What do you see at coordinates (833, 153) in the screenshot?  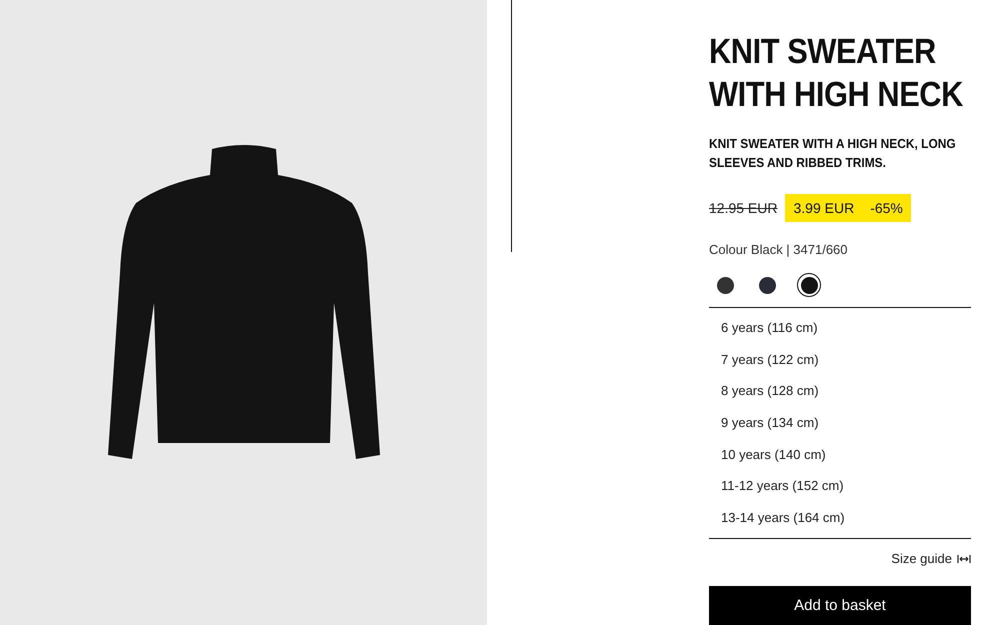 I see `product-description: KNIT SWEATER WITH A HIGH NECK, LONG SLEEVES AND RIBBED TRIMS.` at bounding box center [833, 153].